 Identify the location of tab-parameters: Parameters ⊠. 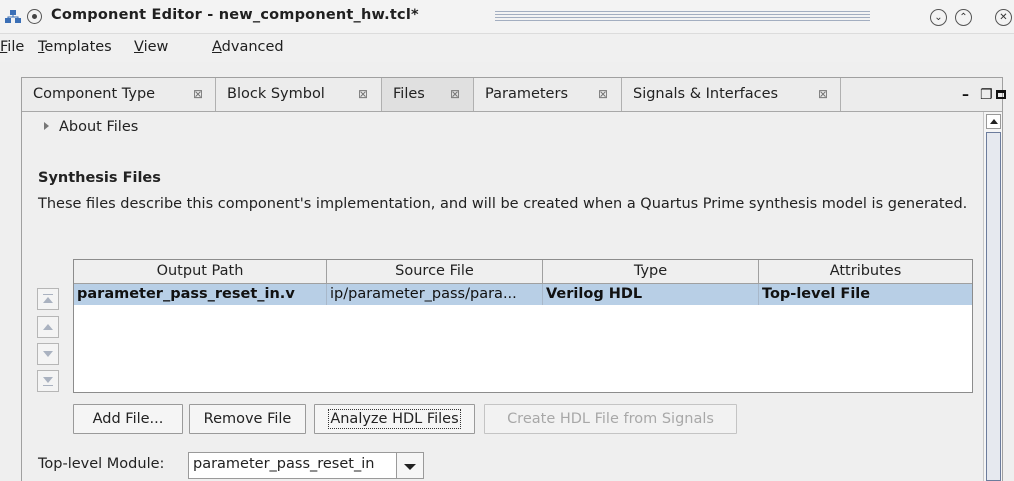
(548, 94).